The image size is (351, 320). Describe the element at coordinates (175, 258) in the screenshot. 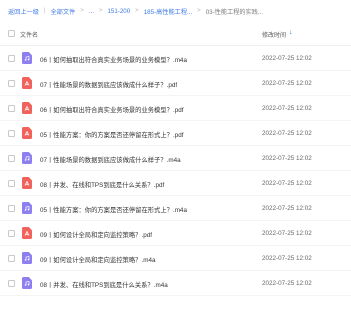

I see `file-row: 09丨如何设计全局和定向监控策略？.m4a 2022-07-25 12:02` at that location.